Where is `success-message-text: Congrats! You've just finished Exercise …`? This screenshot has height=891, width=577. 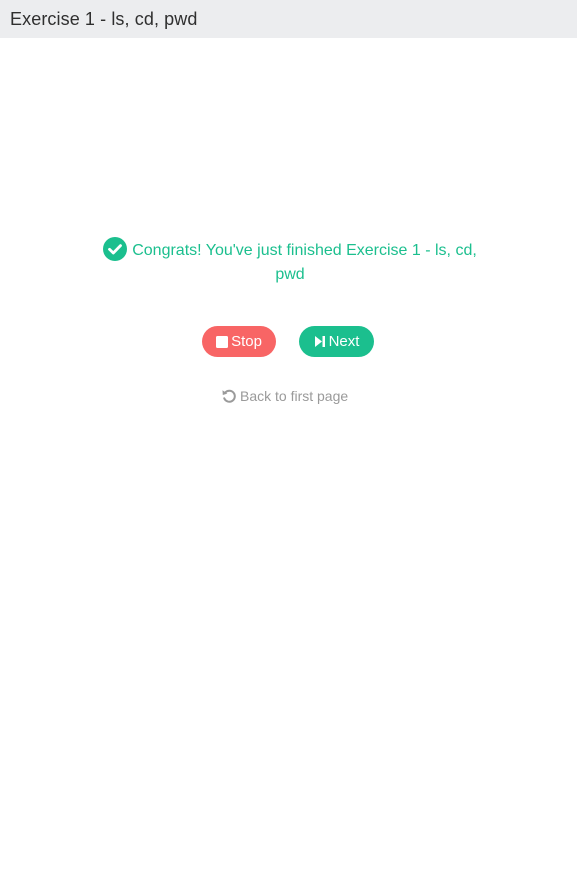
success-message-text: Congrats! You've just finished Exercise … is located at coordinates (304, 262).